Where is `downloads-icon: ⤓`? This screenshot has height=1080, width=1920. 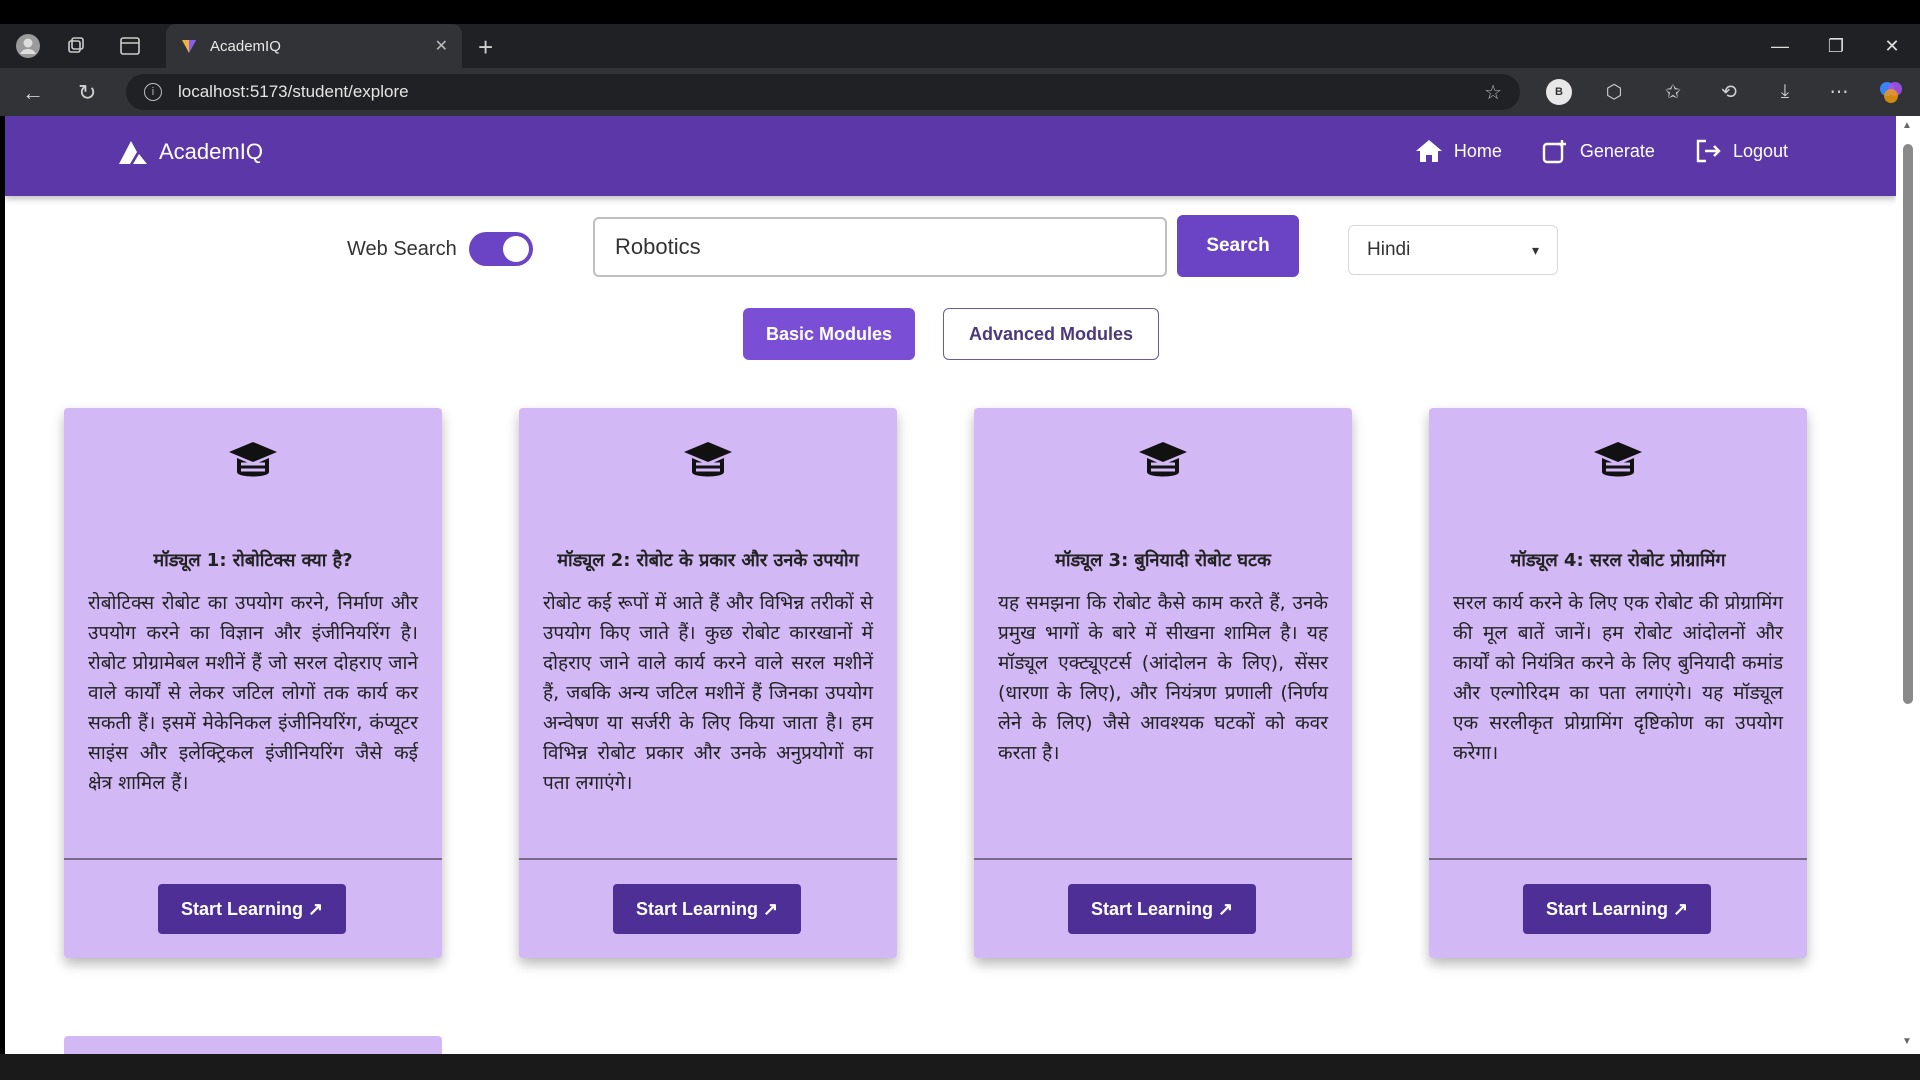
downloads-icon: ⤓ is located at coordinates (1785, 92).